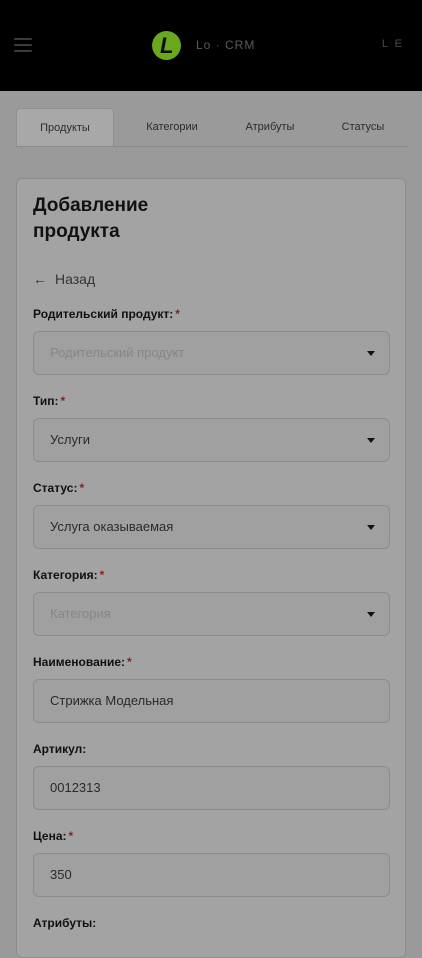 The width and height of the screenshot is (422, 958). Describe the element at coordinates (363, 127) in the screenshot. I see `tab-statuses: Статусы` at that location.